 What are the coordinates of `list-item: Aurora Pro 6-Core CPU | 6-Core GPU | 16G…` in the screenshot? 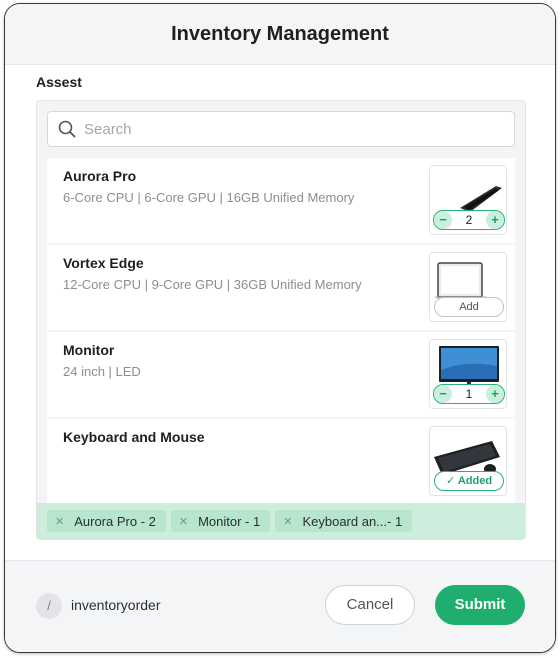 It's located at (281, 200).